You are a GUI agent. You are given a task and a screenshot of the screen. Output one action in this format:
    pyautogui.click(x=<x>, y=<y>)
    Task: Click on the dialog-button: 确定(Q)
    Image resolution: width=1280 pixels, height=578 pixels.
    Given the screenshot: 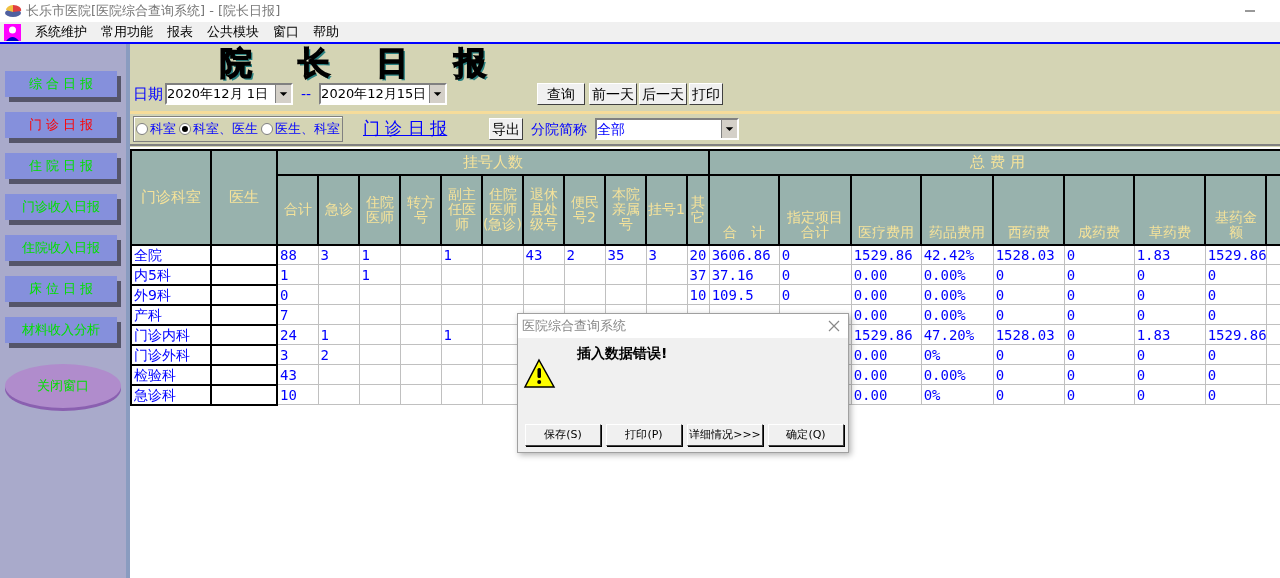 What is the action you would take?
    pyautogui.click(x=806, y=435)
    